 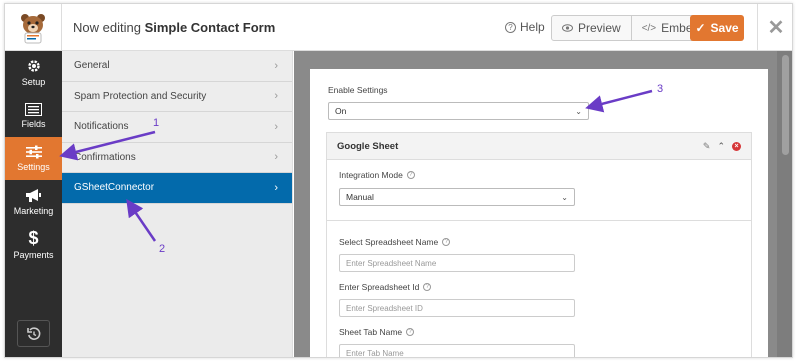 What do you see at coordinates (660, 89) in the screenshot?
I see `annotation-label-3: 3` at bounding box center [660, 89].